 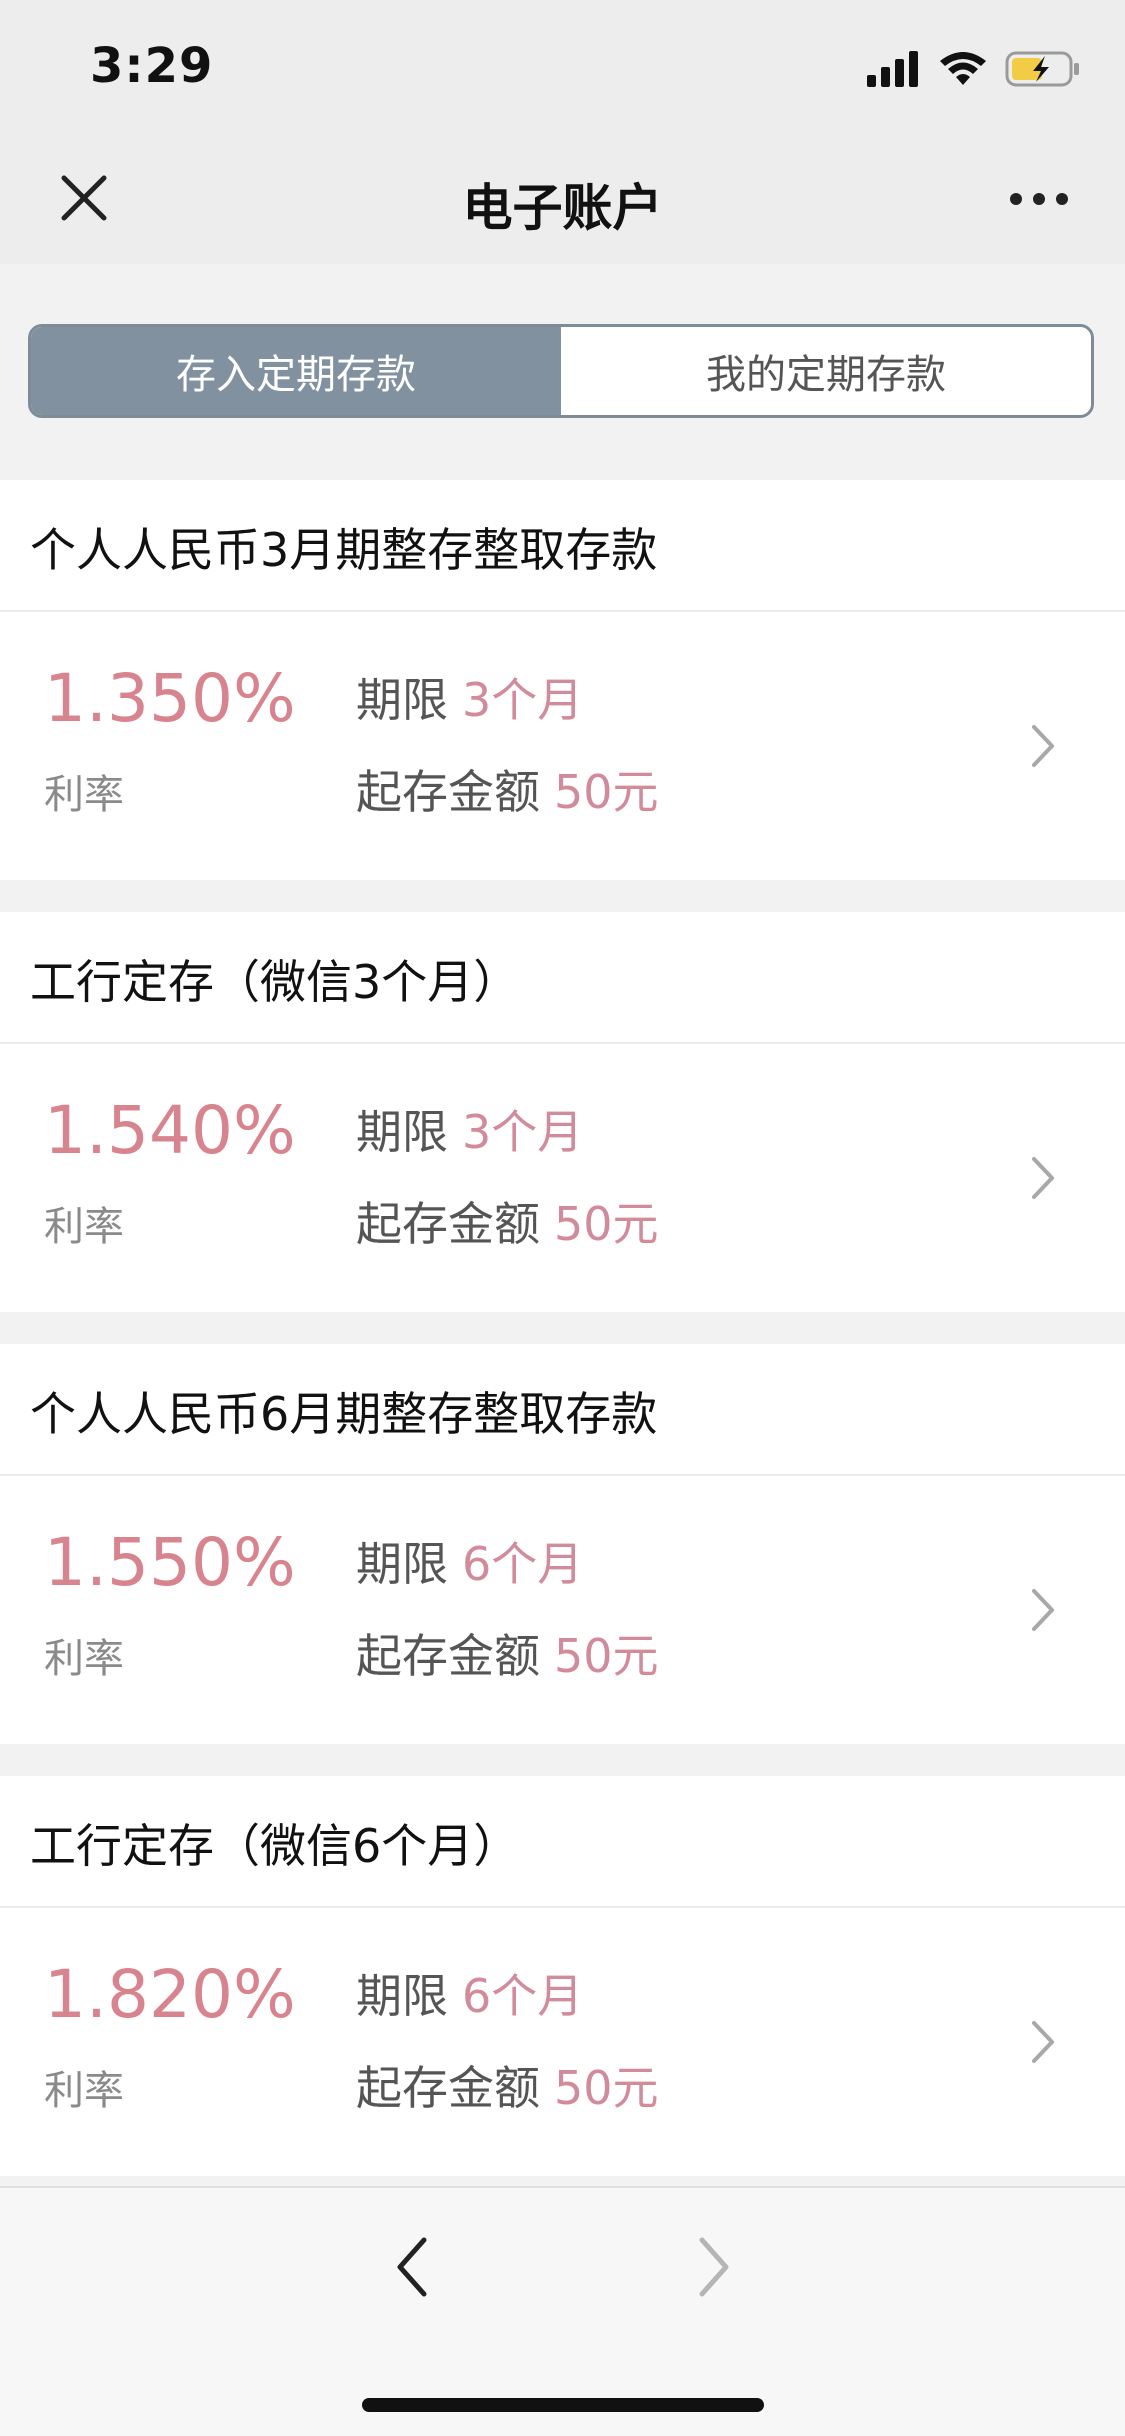 I want to click on product-details: 1.540% 利率 期限 3个月 起存金额 50元, so click(x=562, y=1178).